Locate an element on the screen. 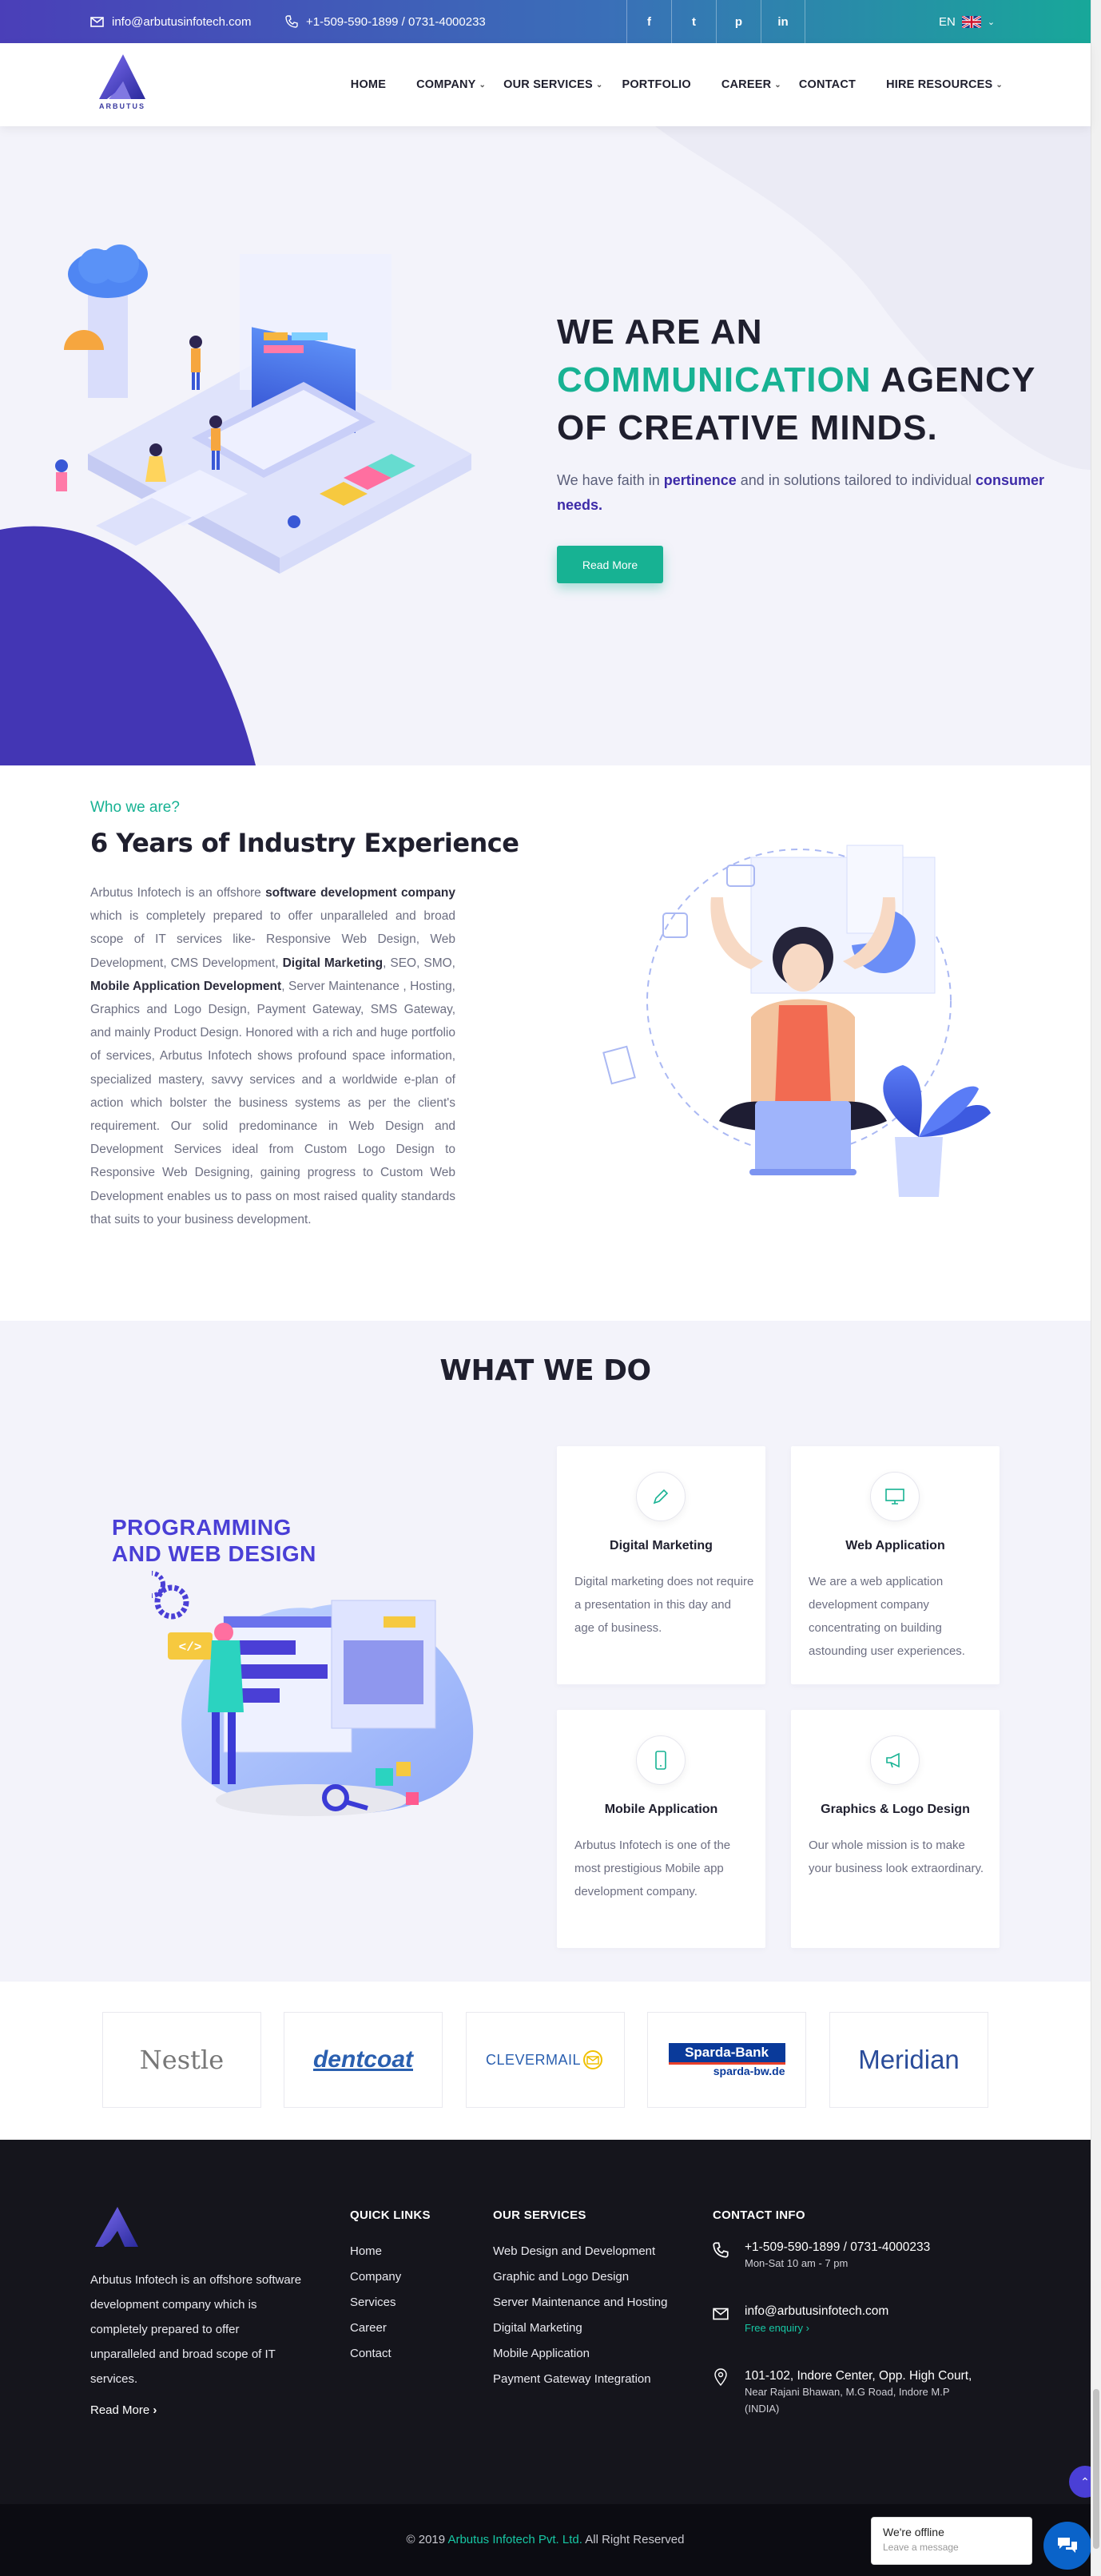  footer-read-more-label: Read More is located at coordinates (120, 2410).